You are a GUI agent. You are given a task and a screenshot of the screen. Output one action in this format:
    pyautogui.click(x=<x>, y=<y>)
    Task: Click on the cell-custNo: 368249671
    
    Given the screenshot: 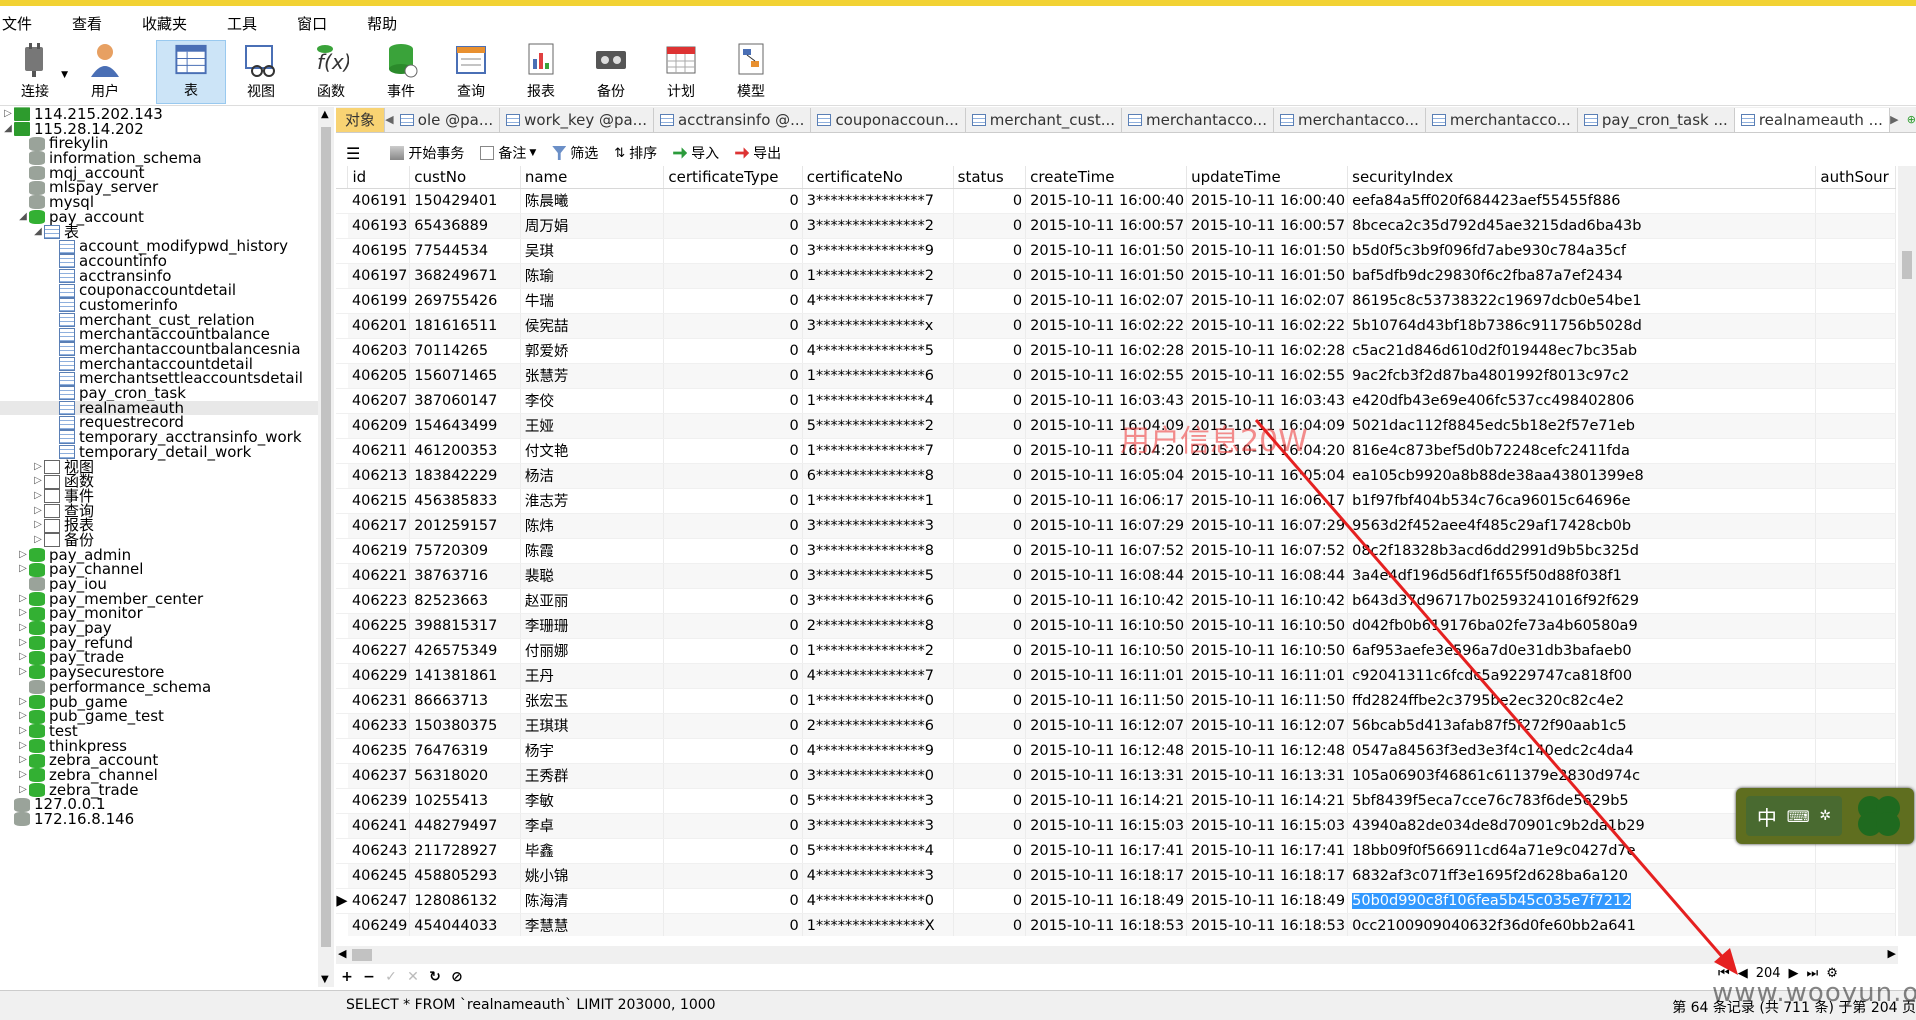 What is the action you would take?
    pyautogui.click(x=465, y=276)
    